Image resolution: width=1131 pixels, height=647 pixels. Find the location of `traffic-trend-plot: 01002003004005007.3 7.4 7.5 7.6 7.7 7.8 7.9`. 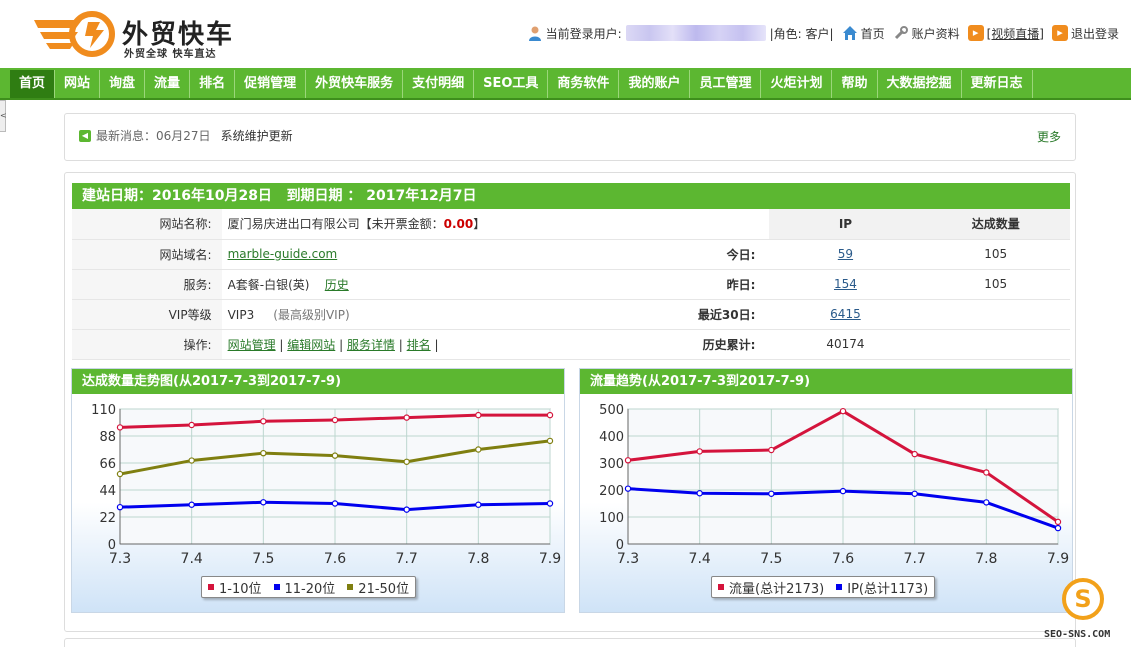

traffic-trend-plot: 01002003004005007.3 7.4 7.5 7.6 7.7 7.8 7.9 is located at coordinates (834, 485).